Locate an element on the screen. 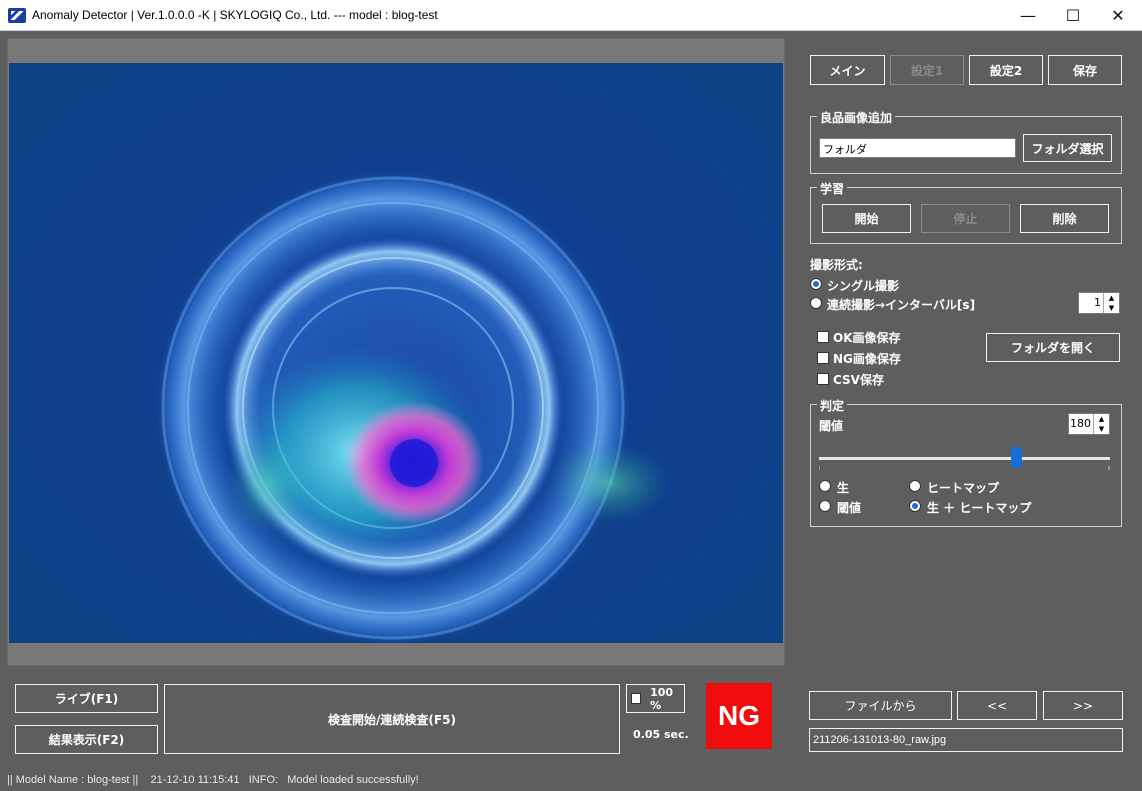 The height and width of the screenshot is (791, 1142). inference-time: 0.05 sec. is located at coordinates (661, 734).